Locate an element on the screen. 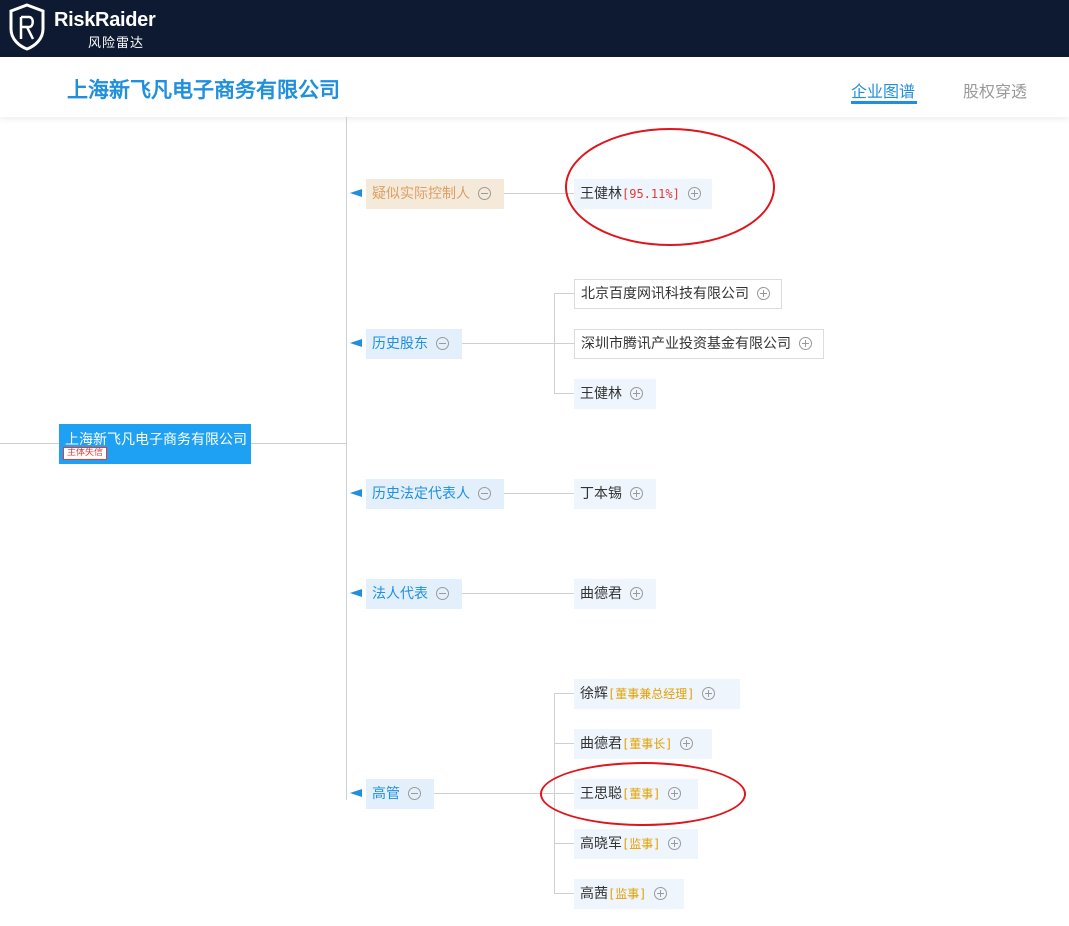  executive-node: 徐辉[董事兼总经理] is located at coordinates (657, 694).